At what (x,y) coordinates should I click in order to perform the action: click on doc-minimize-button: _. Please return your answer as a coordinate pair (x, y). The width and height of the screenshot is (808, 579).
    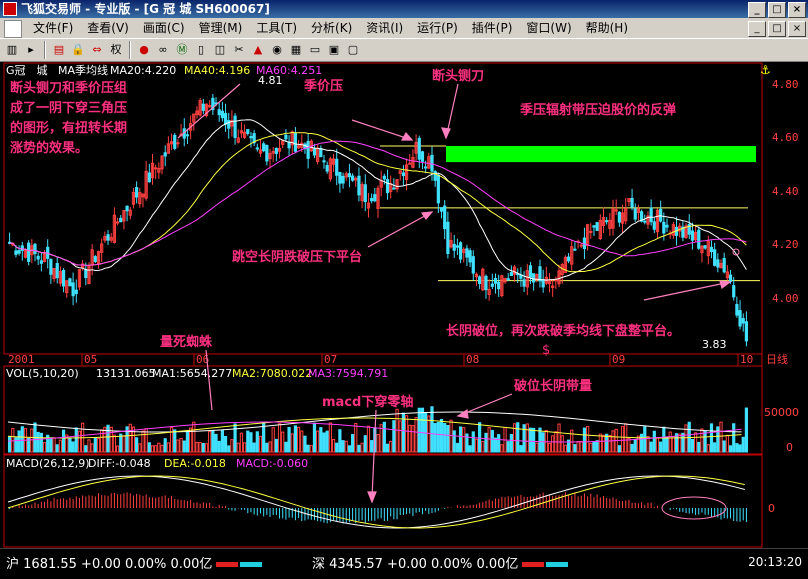
    Looking at the image, I should click on (757, 29).